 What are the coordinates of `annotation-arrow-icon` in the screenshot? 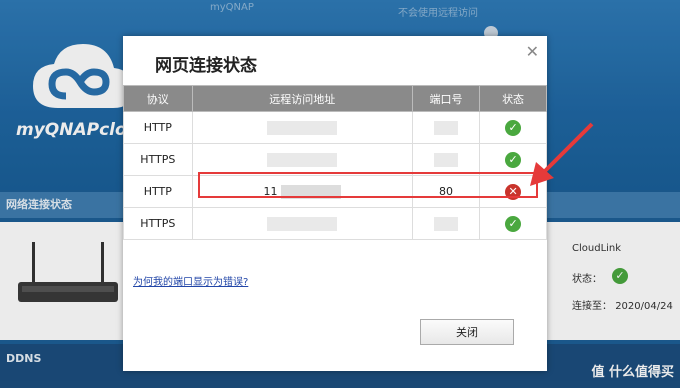 It's located at (562, 154).